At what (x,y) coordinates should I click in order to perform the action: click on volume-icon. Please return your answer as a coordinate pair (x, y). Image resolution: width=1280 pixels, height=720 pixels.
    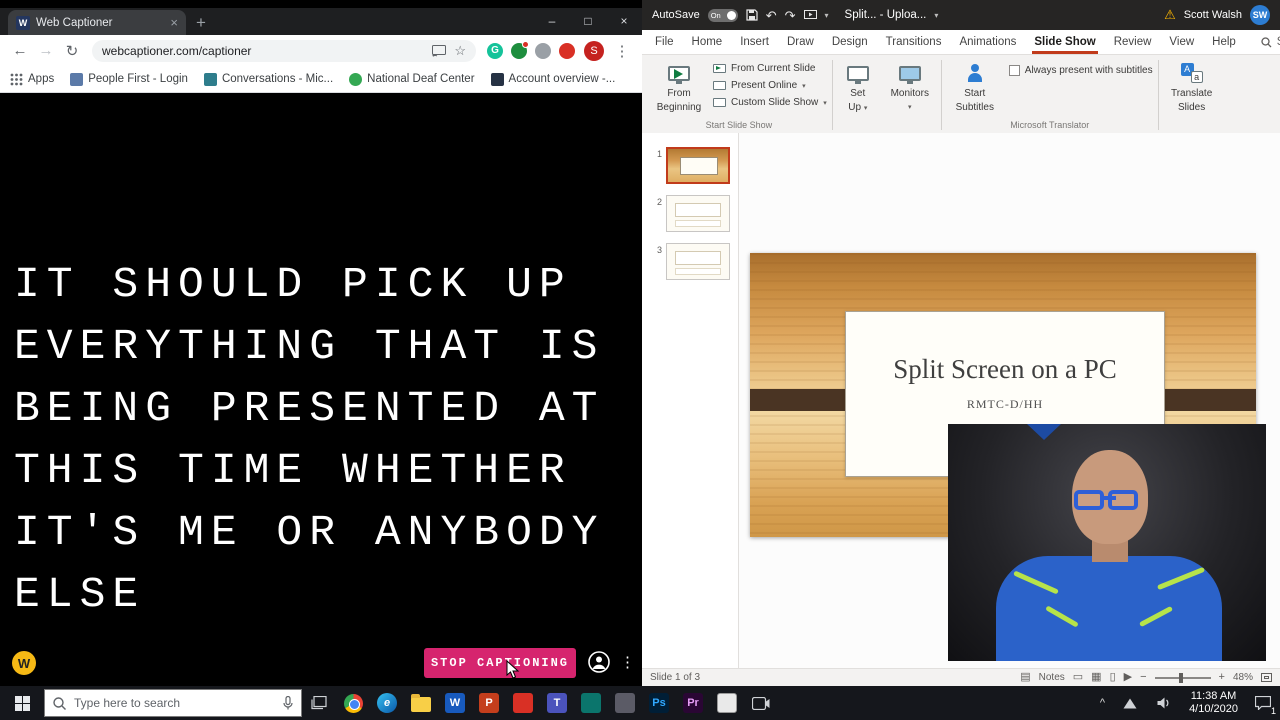
    Looking at the image, I should click on (1164, 703).